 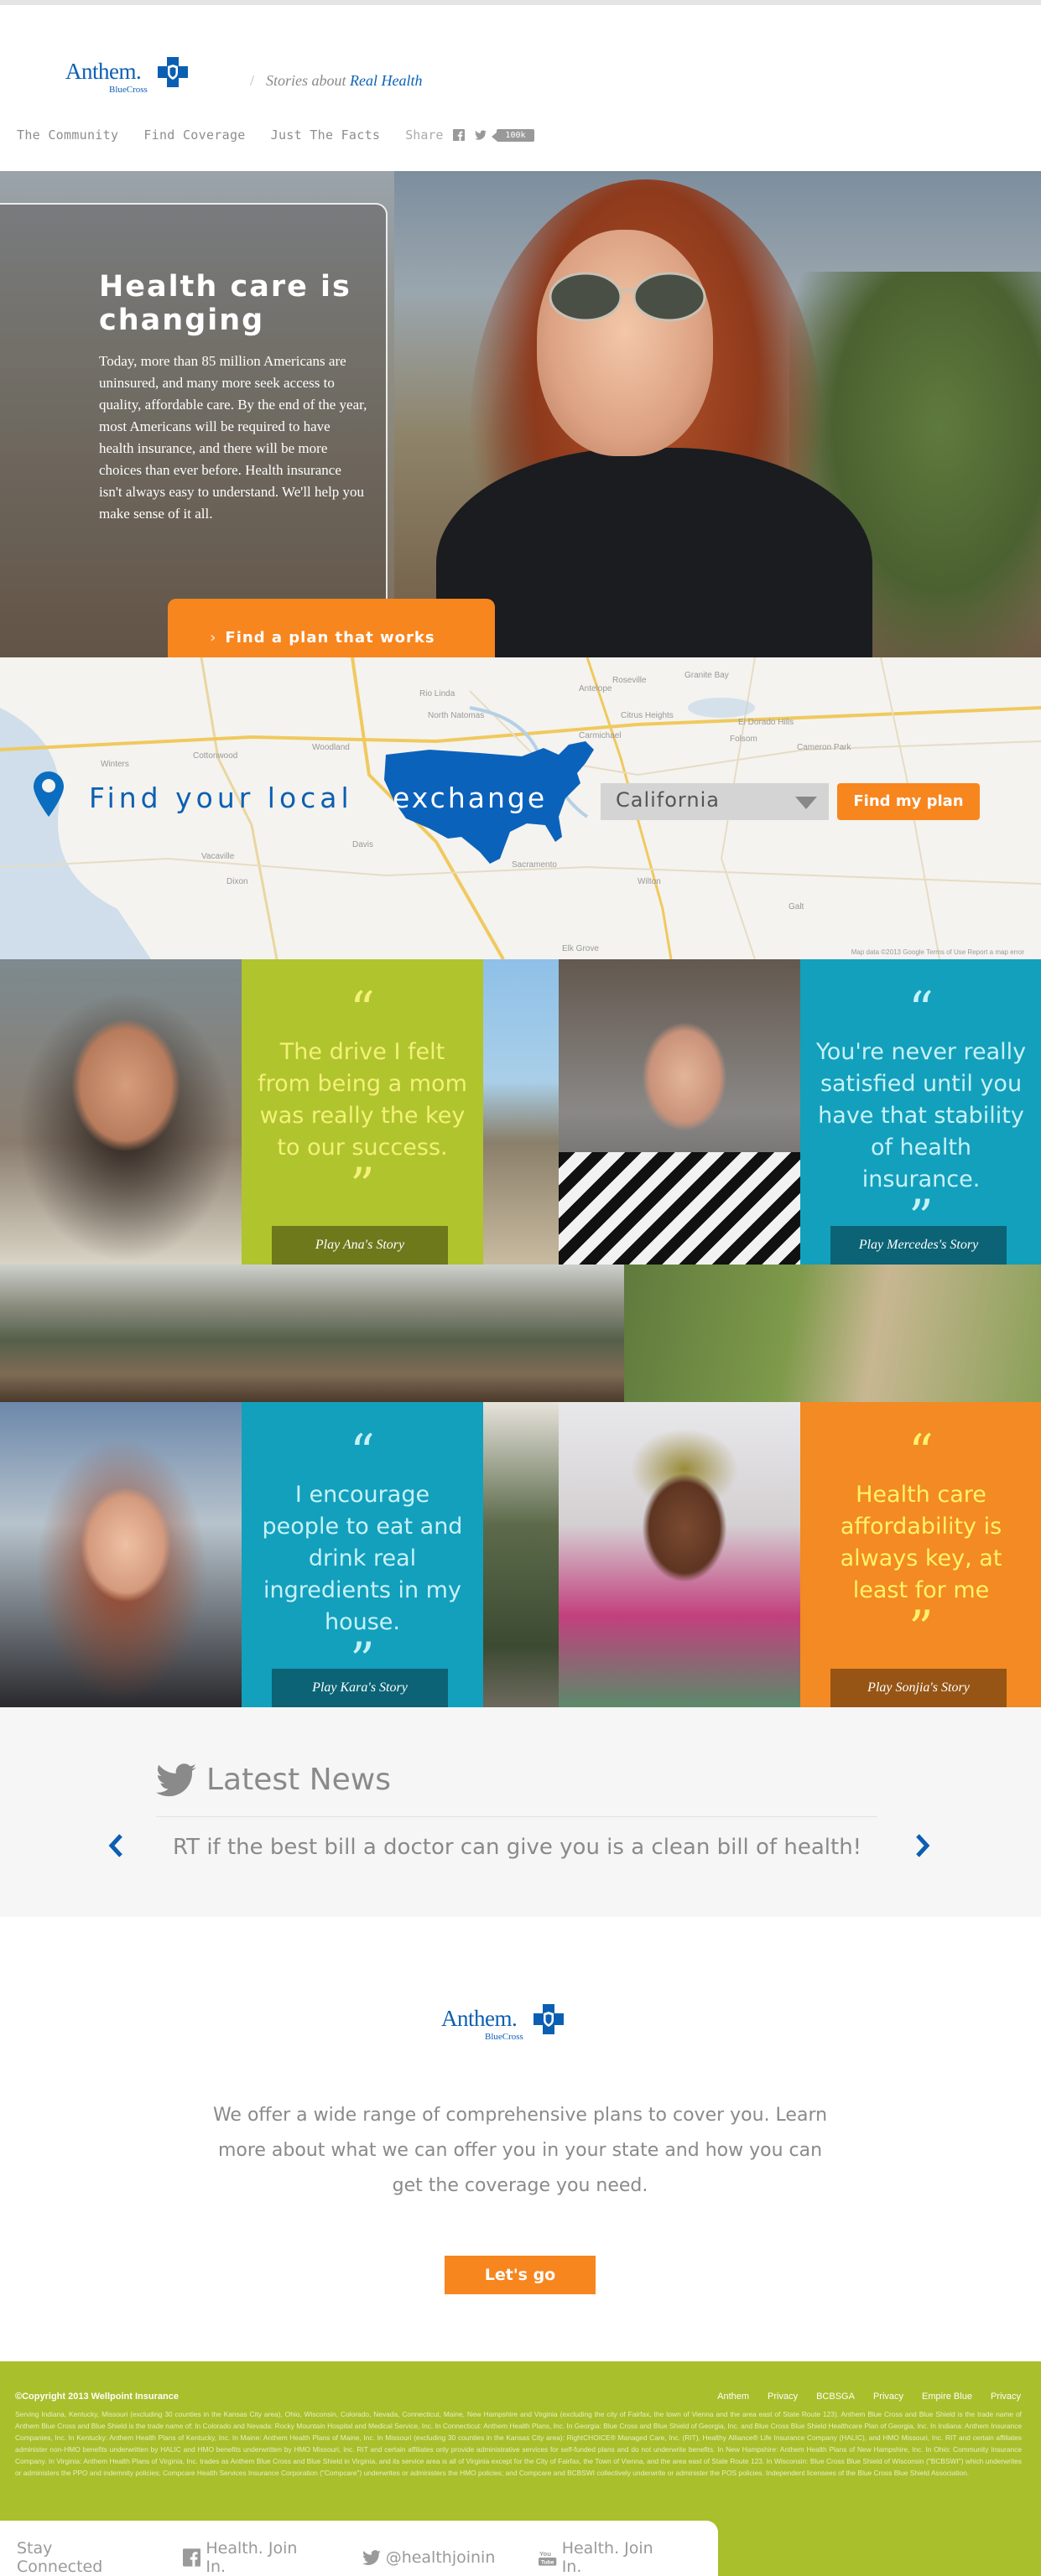 I want to click on svg-text: North Natomas, so click(x=456, y=715).